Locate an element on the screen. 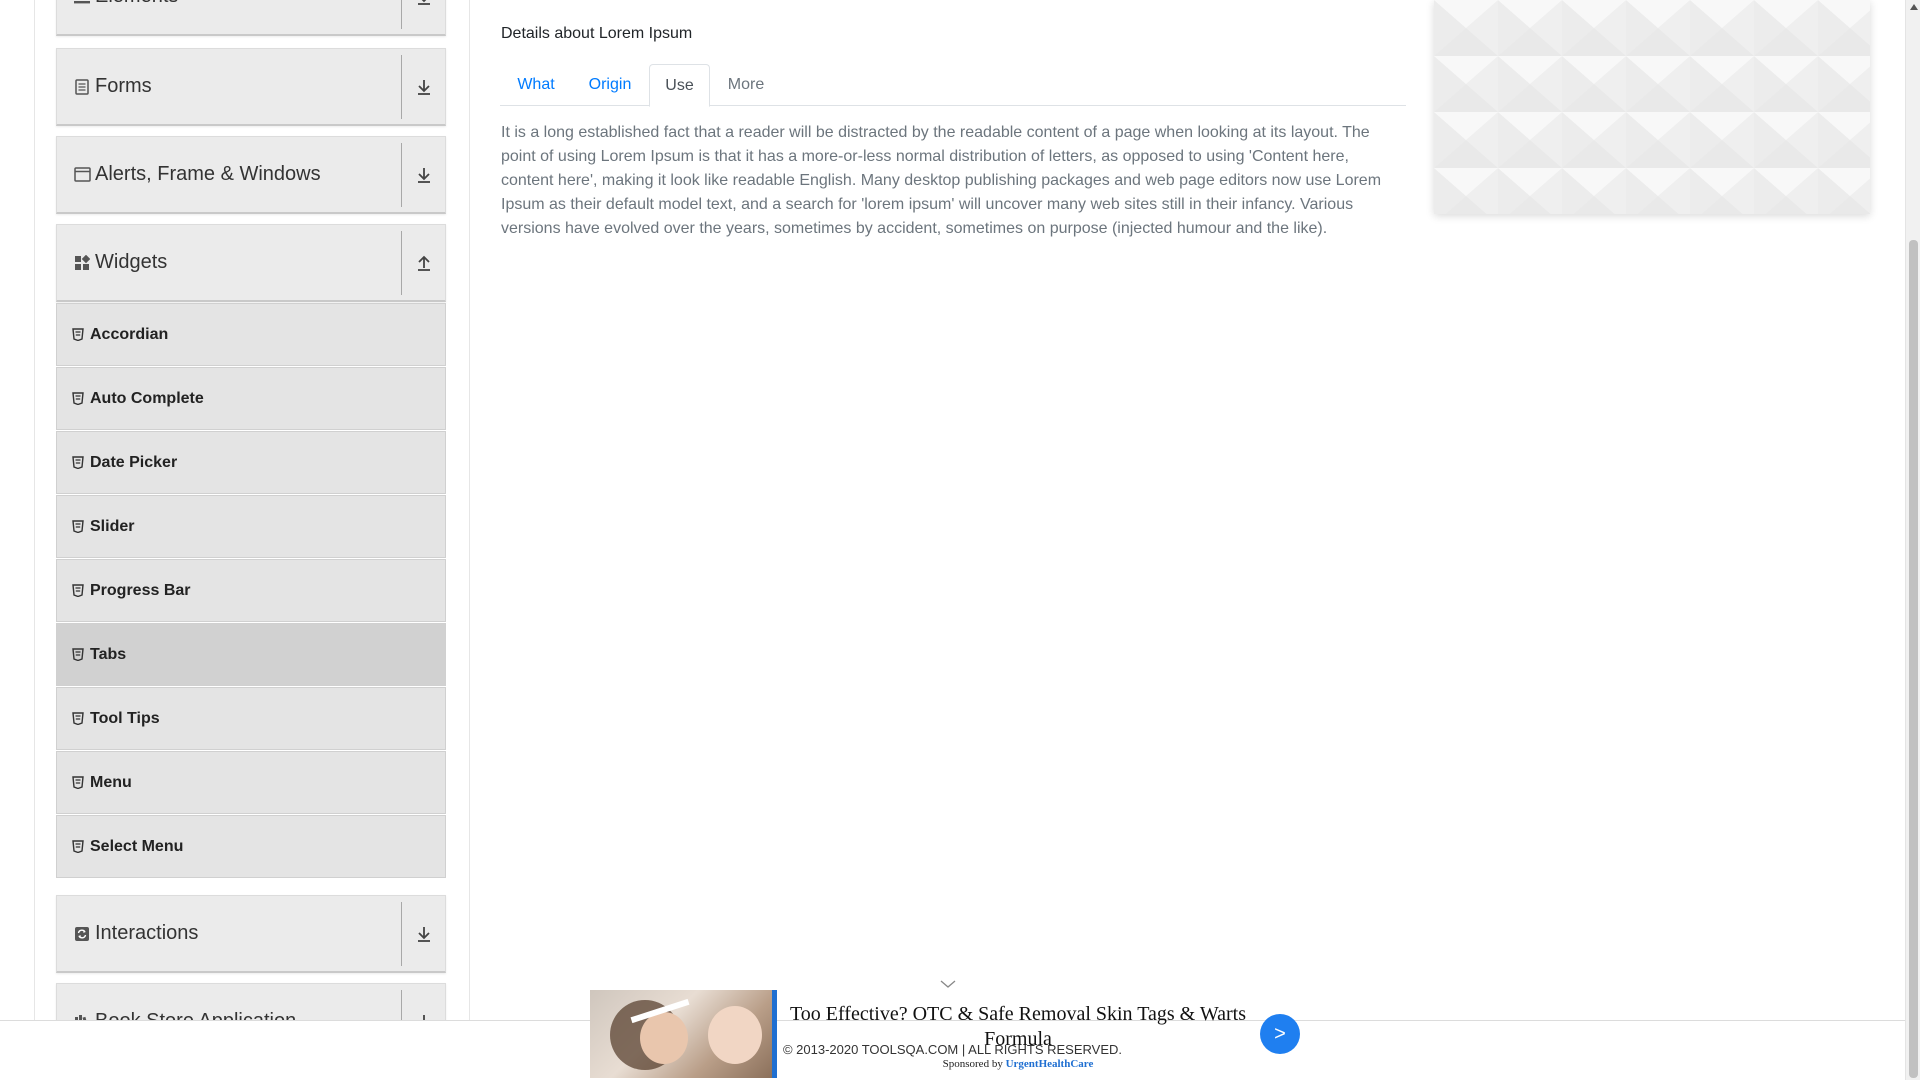  scrollbar is located at coordinates (1912, 540).